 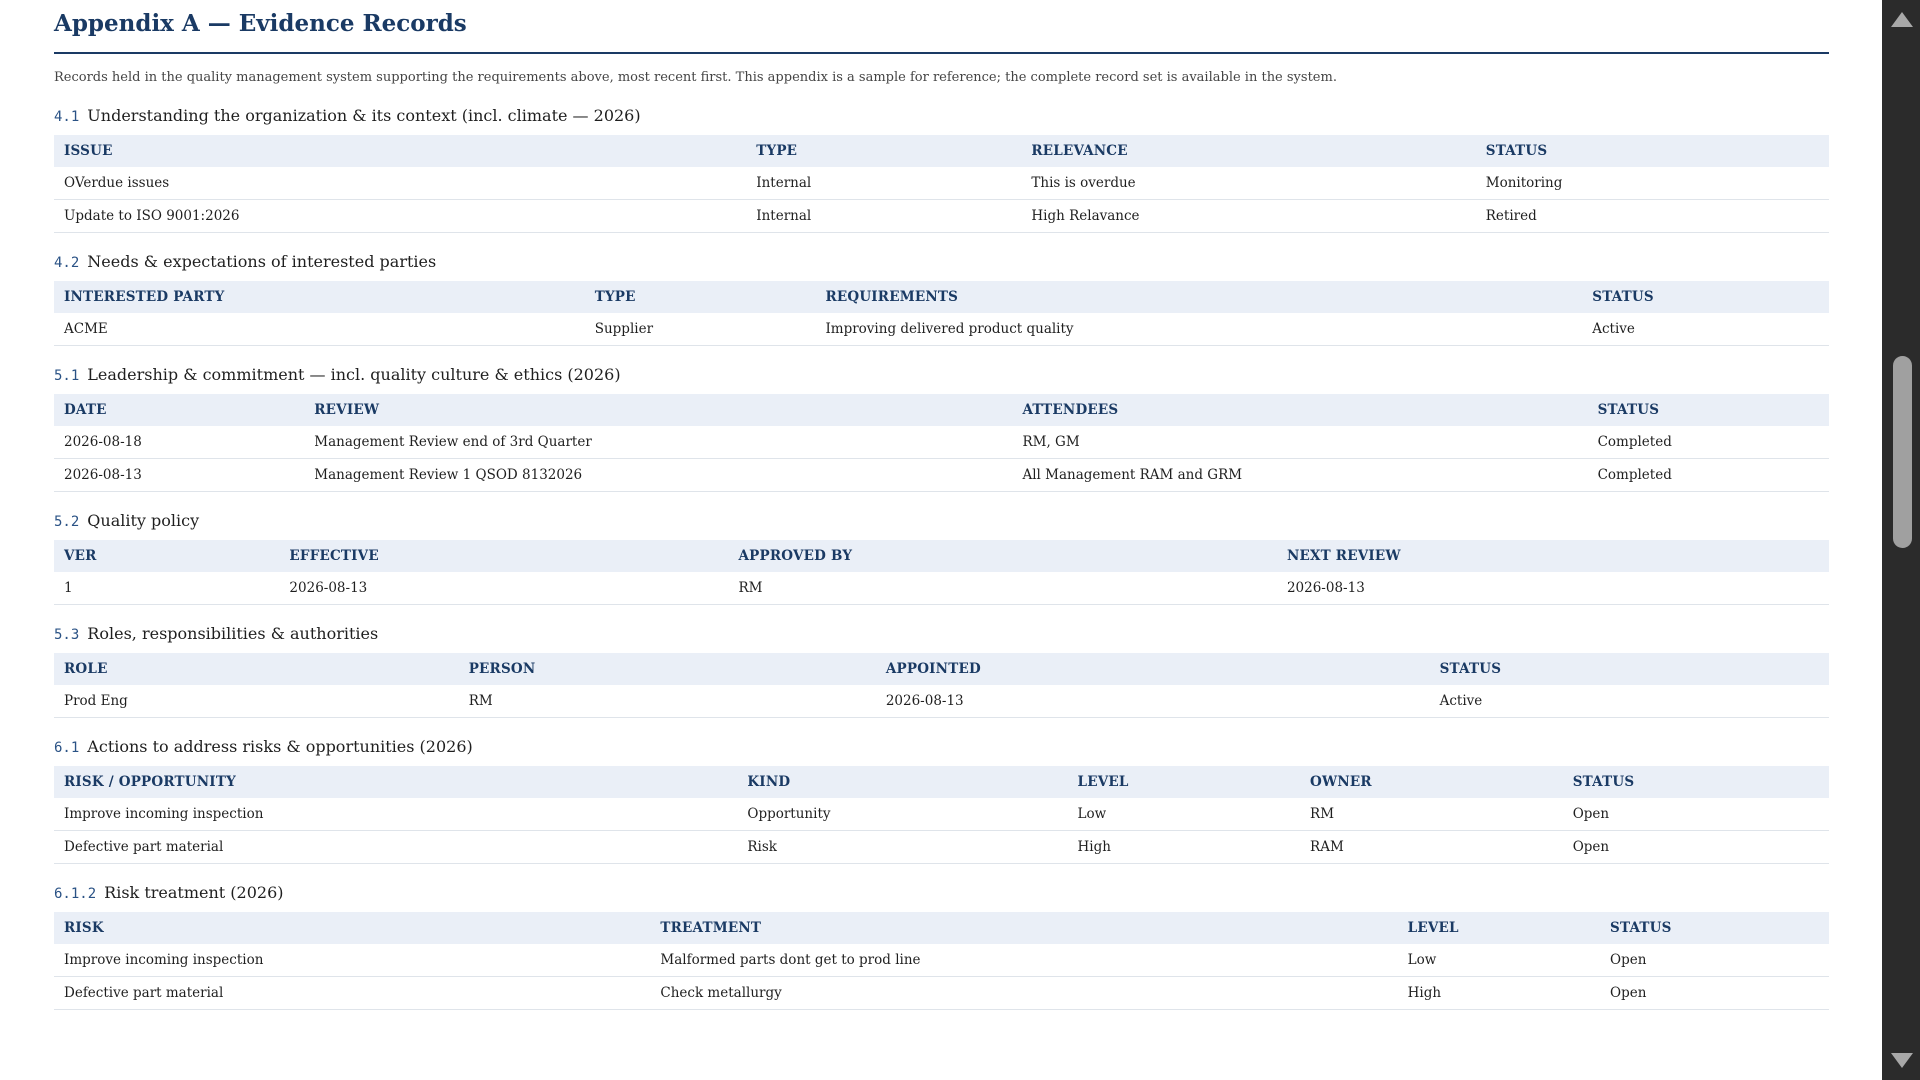 What do you see at coordinates (1199, 297) in the screenshot?
I see `column-header: Requirements` at bounding box center [1199, 297].